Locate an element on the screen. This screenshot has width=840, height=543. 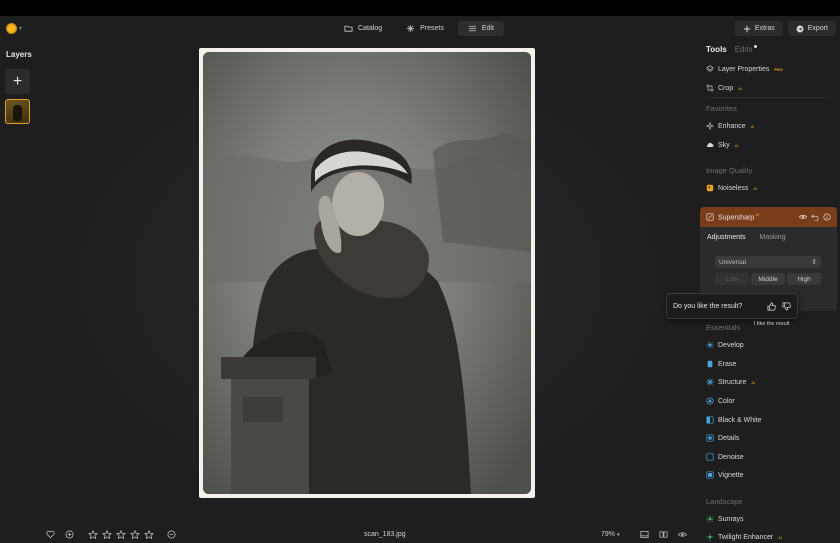
preview-toggle is located at coordinates (682, 534).